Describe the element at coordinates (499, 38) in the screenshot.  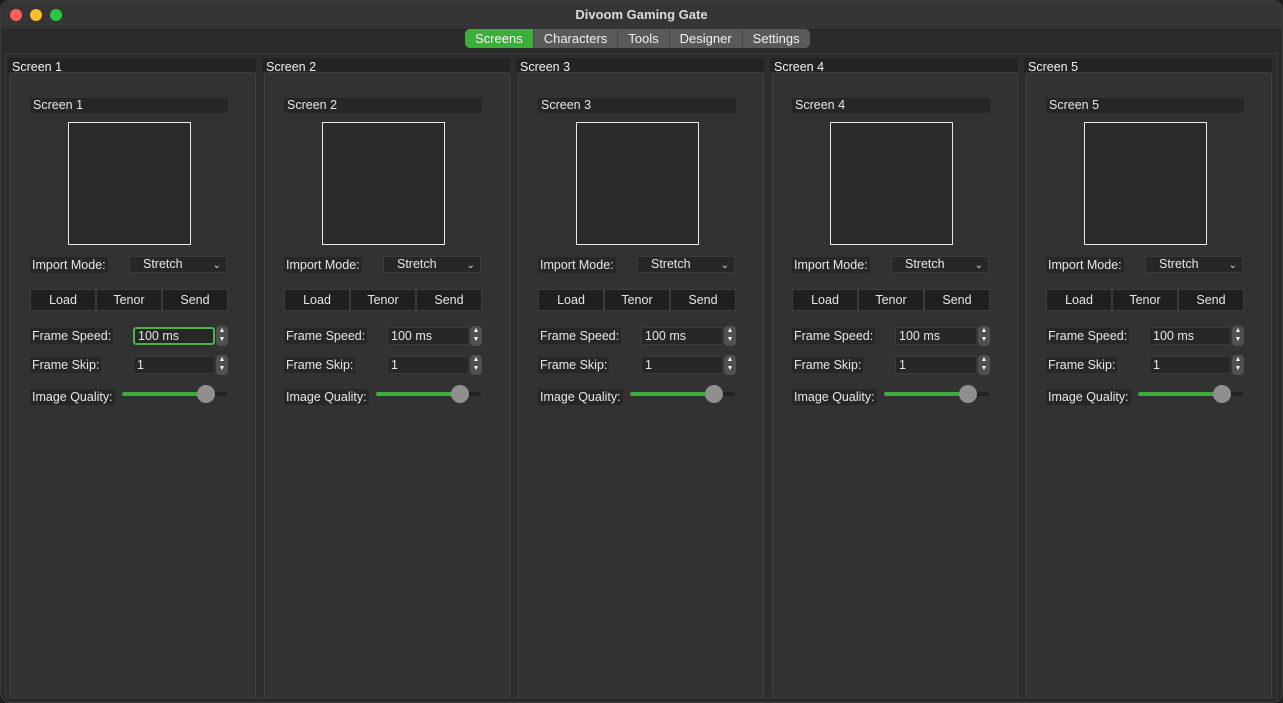
I see `tab-screens: Screens` at that location.